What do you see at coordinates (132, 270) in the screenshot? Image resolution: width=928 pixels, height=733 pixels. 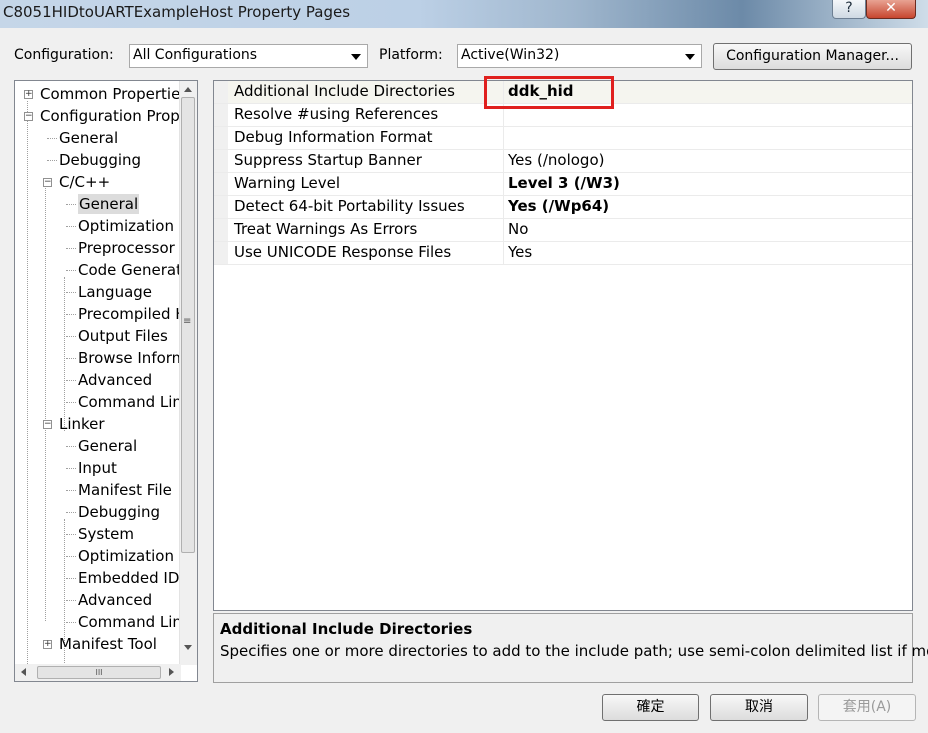 I see `tree-item: Code Generati` at bounding box center [132, 270].